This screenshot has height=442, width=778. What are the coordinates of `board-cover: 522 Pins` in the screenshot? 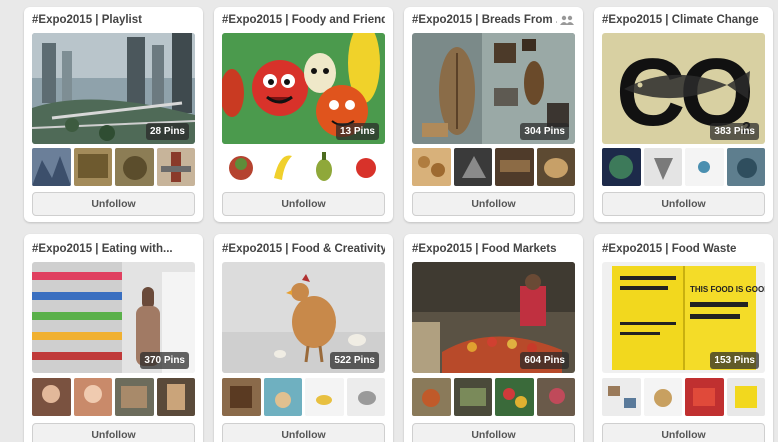 It's located at (303, 317).